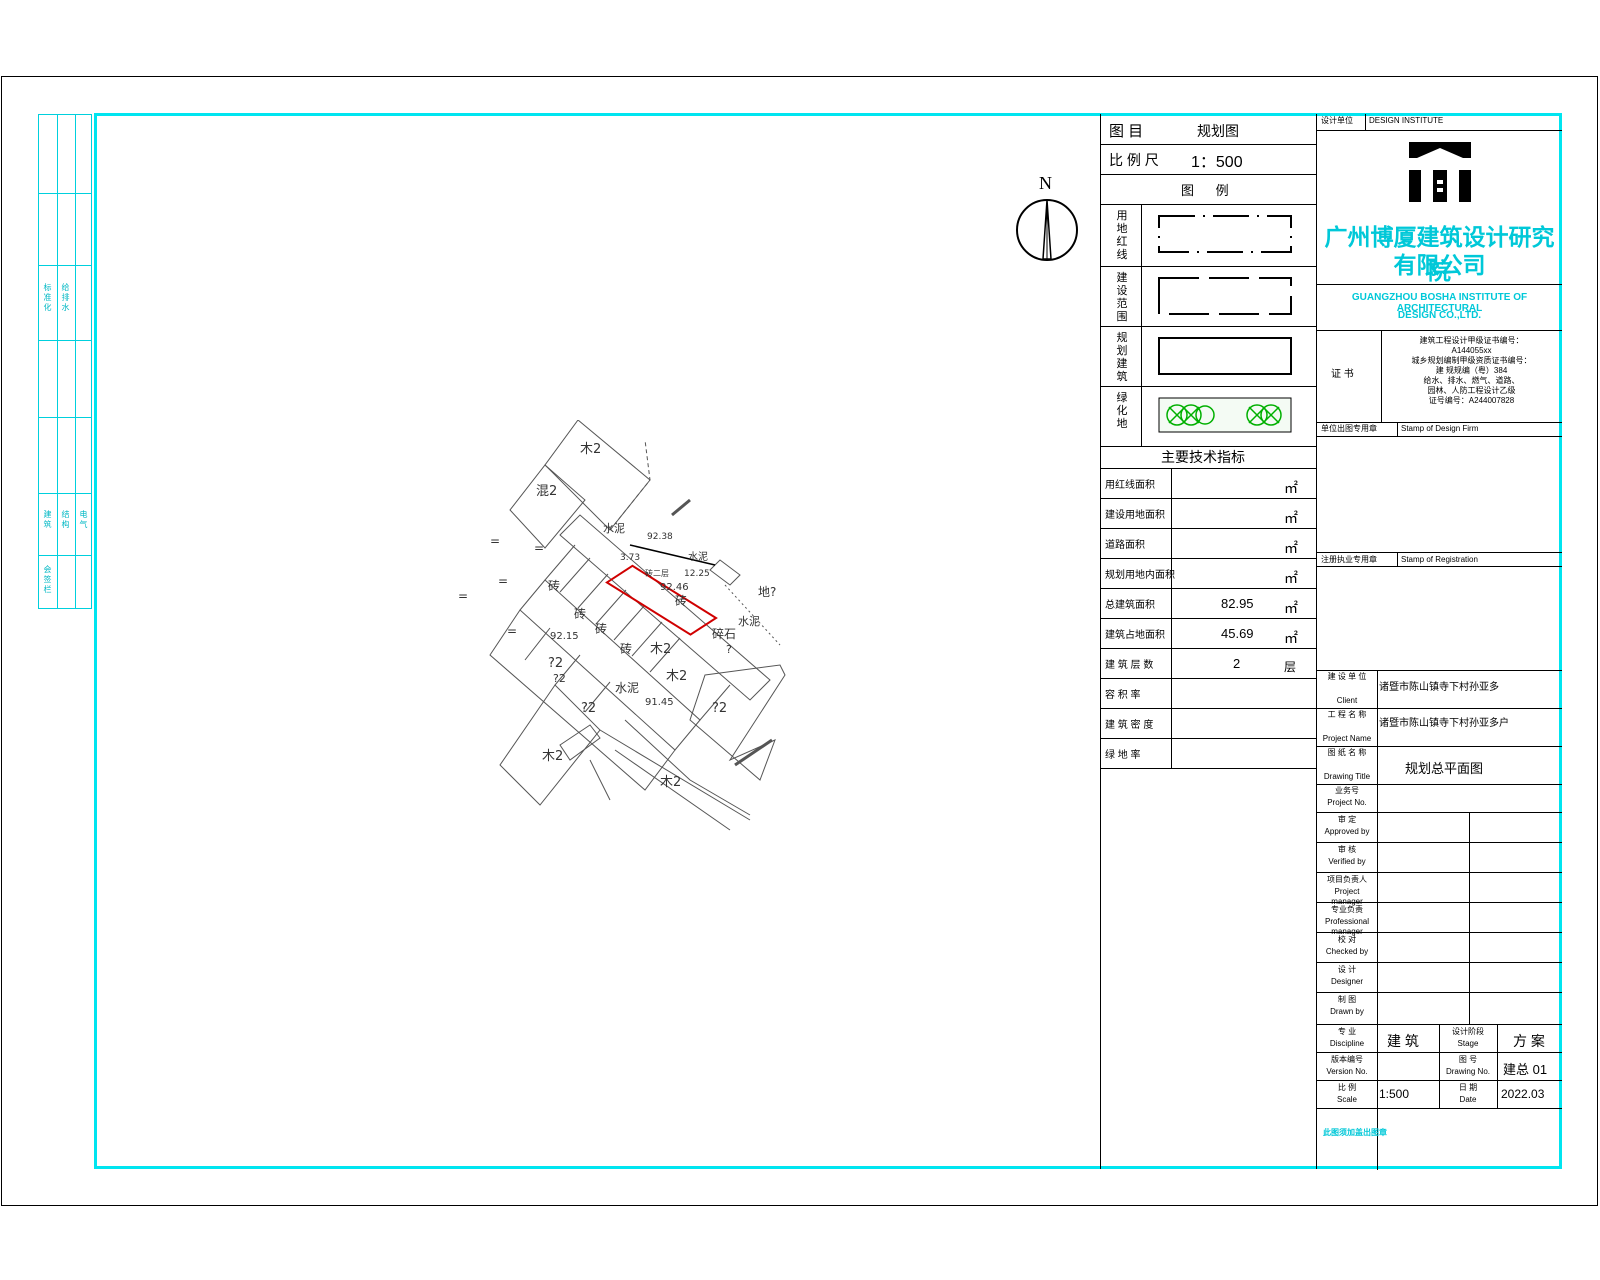 The image size is (1600, 1280). Describe the element at coordinates (1203, 457) in the screenshot. I see `indicators-title: 主要技术指标` at that location.